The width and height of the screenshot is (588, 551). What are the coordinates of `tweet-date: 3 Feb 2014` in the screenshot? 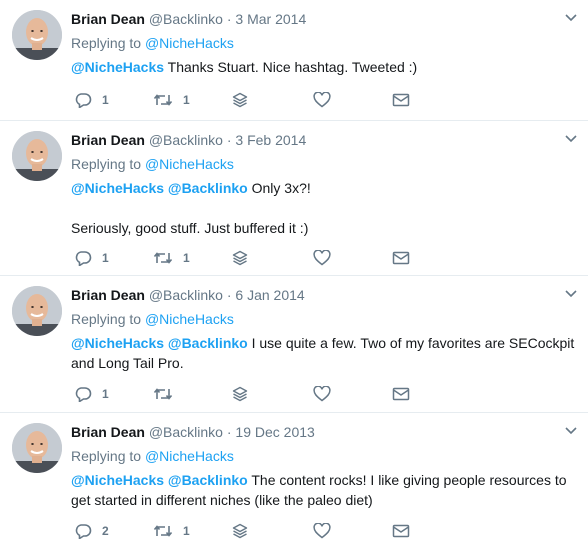 It's located at (270, 140).